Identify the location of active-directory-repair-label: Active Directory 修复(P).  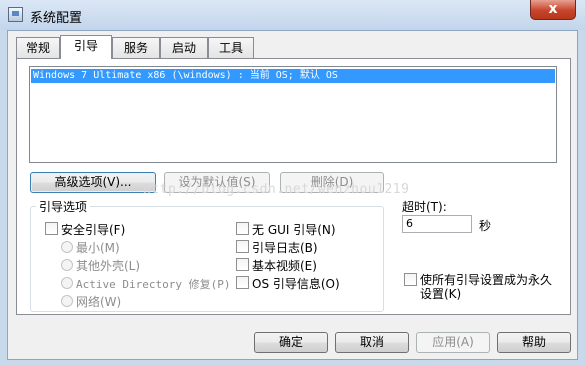
(153, 284).